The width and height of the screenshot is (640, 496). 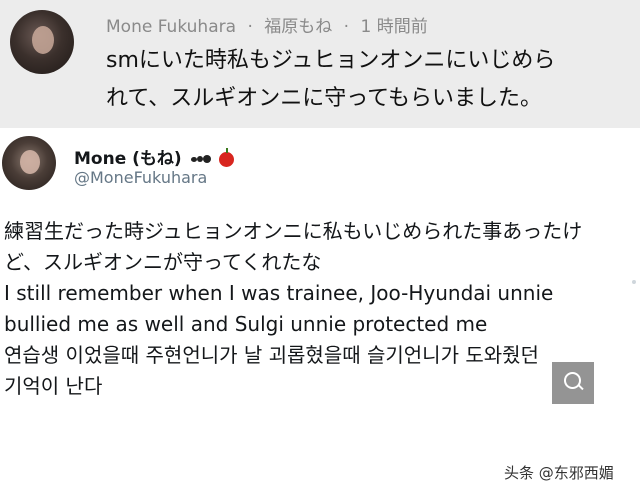 I want to click on zoom-button, so click(x=573, y=383).